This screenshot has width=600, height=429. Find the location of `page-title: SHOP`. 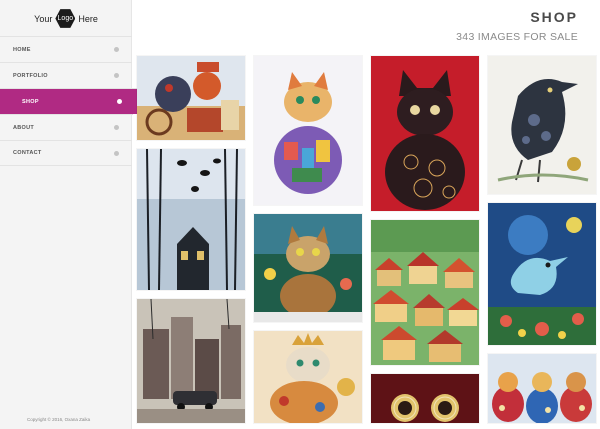

page-title: SHOP is located at coordinates (554, 17).